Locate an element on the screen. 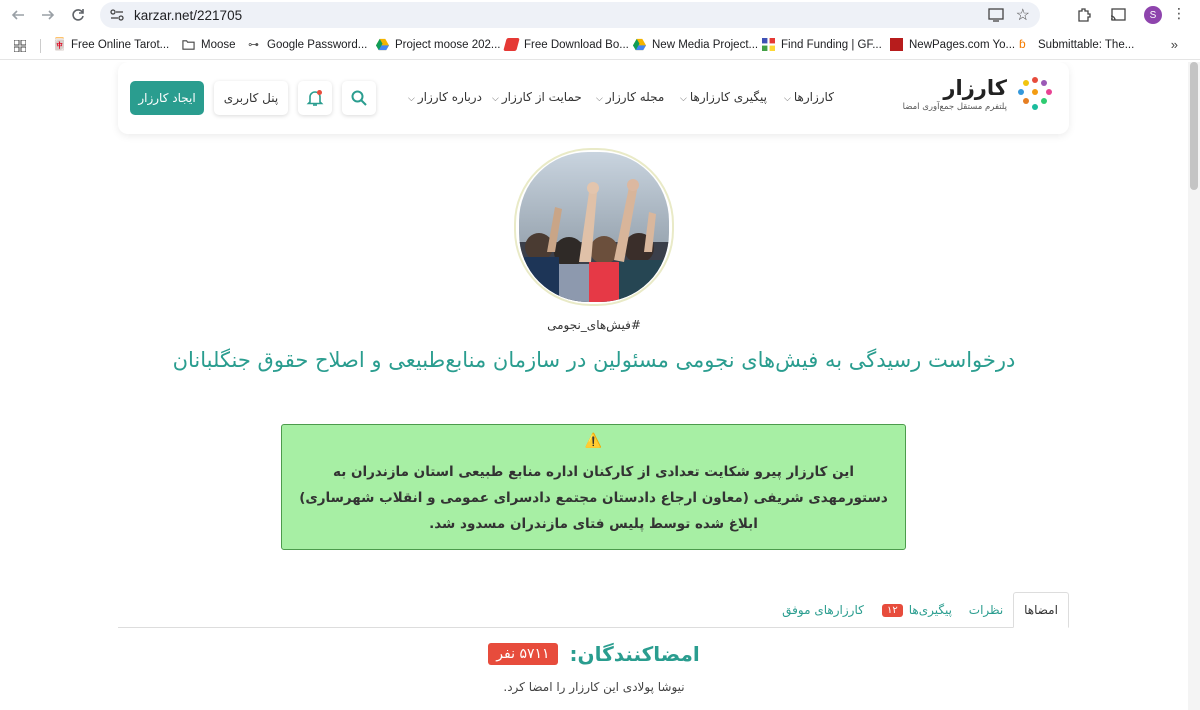  followups-count-badge: ۱۲ is located at coordinates (892, 610).